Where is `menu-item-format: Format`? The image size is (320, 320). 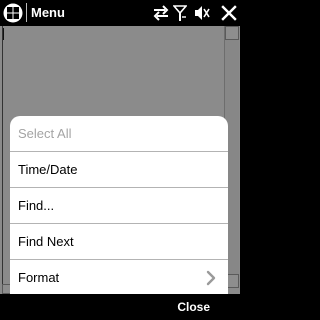
menu-item-format: Format is located at coordinates (119, 277).